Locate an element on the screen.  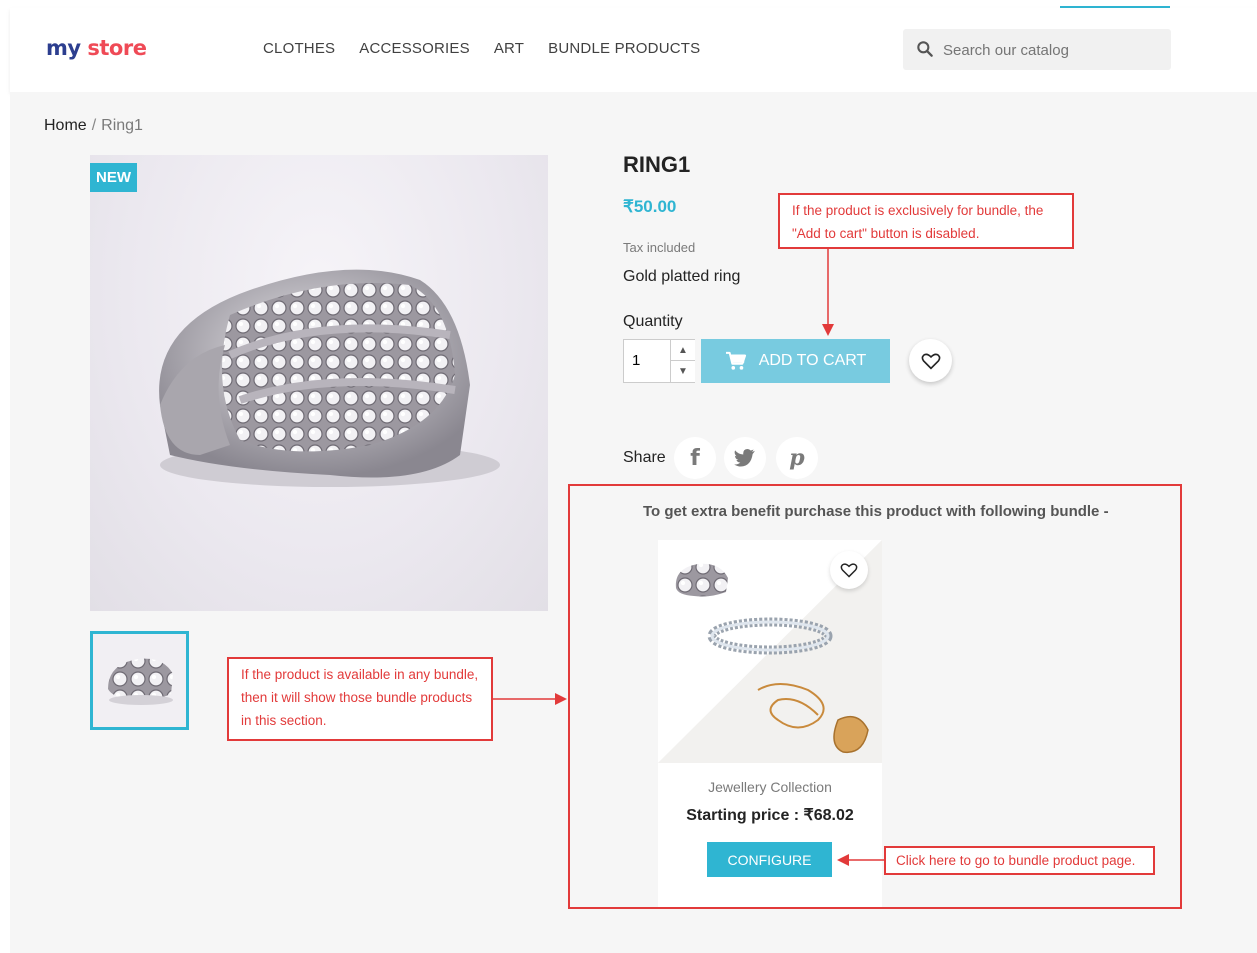
twitter-icon is located at coordinates (744, 458).